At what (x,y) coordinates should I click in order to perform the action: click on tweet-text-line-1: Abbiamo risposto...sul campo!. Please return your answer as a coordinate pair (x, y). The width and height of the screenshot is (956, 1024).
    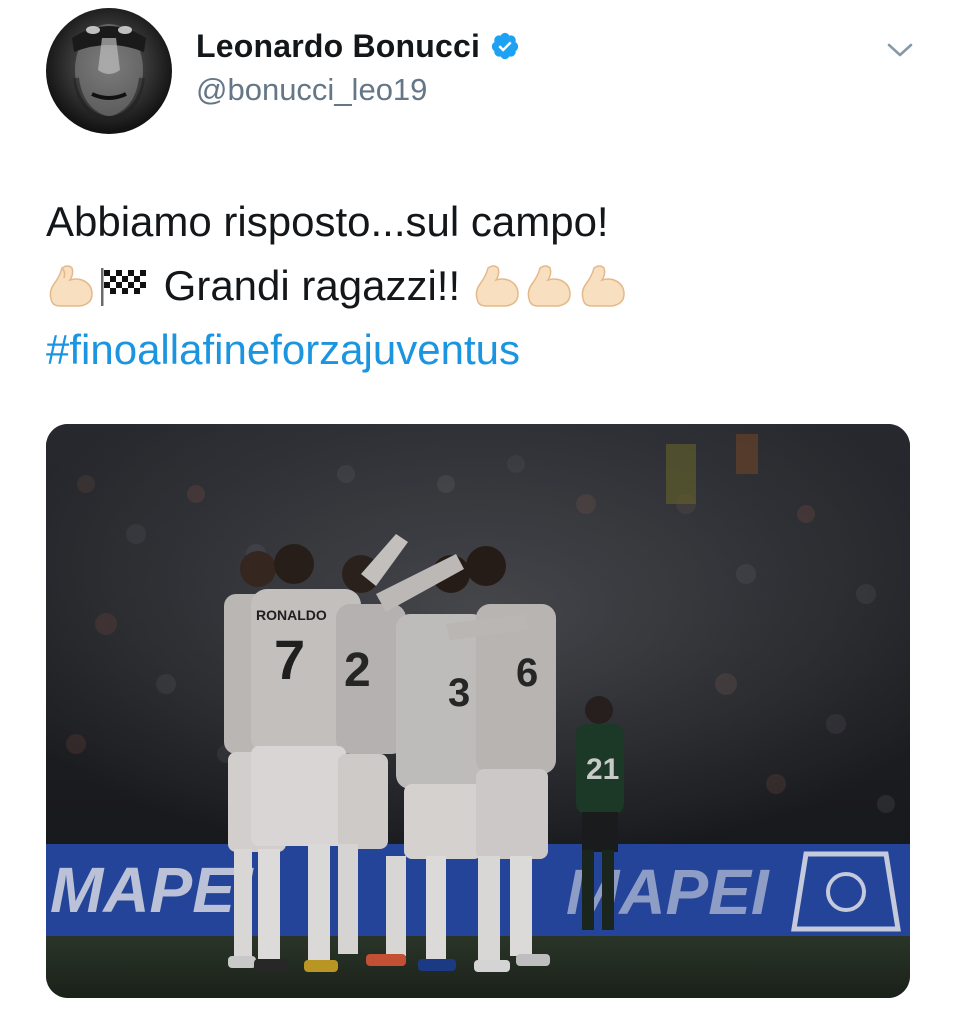
    Looking at the image, I should click on (327, 221).